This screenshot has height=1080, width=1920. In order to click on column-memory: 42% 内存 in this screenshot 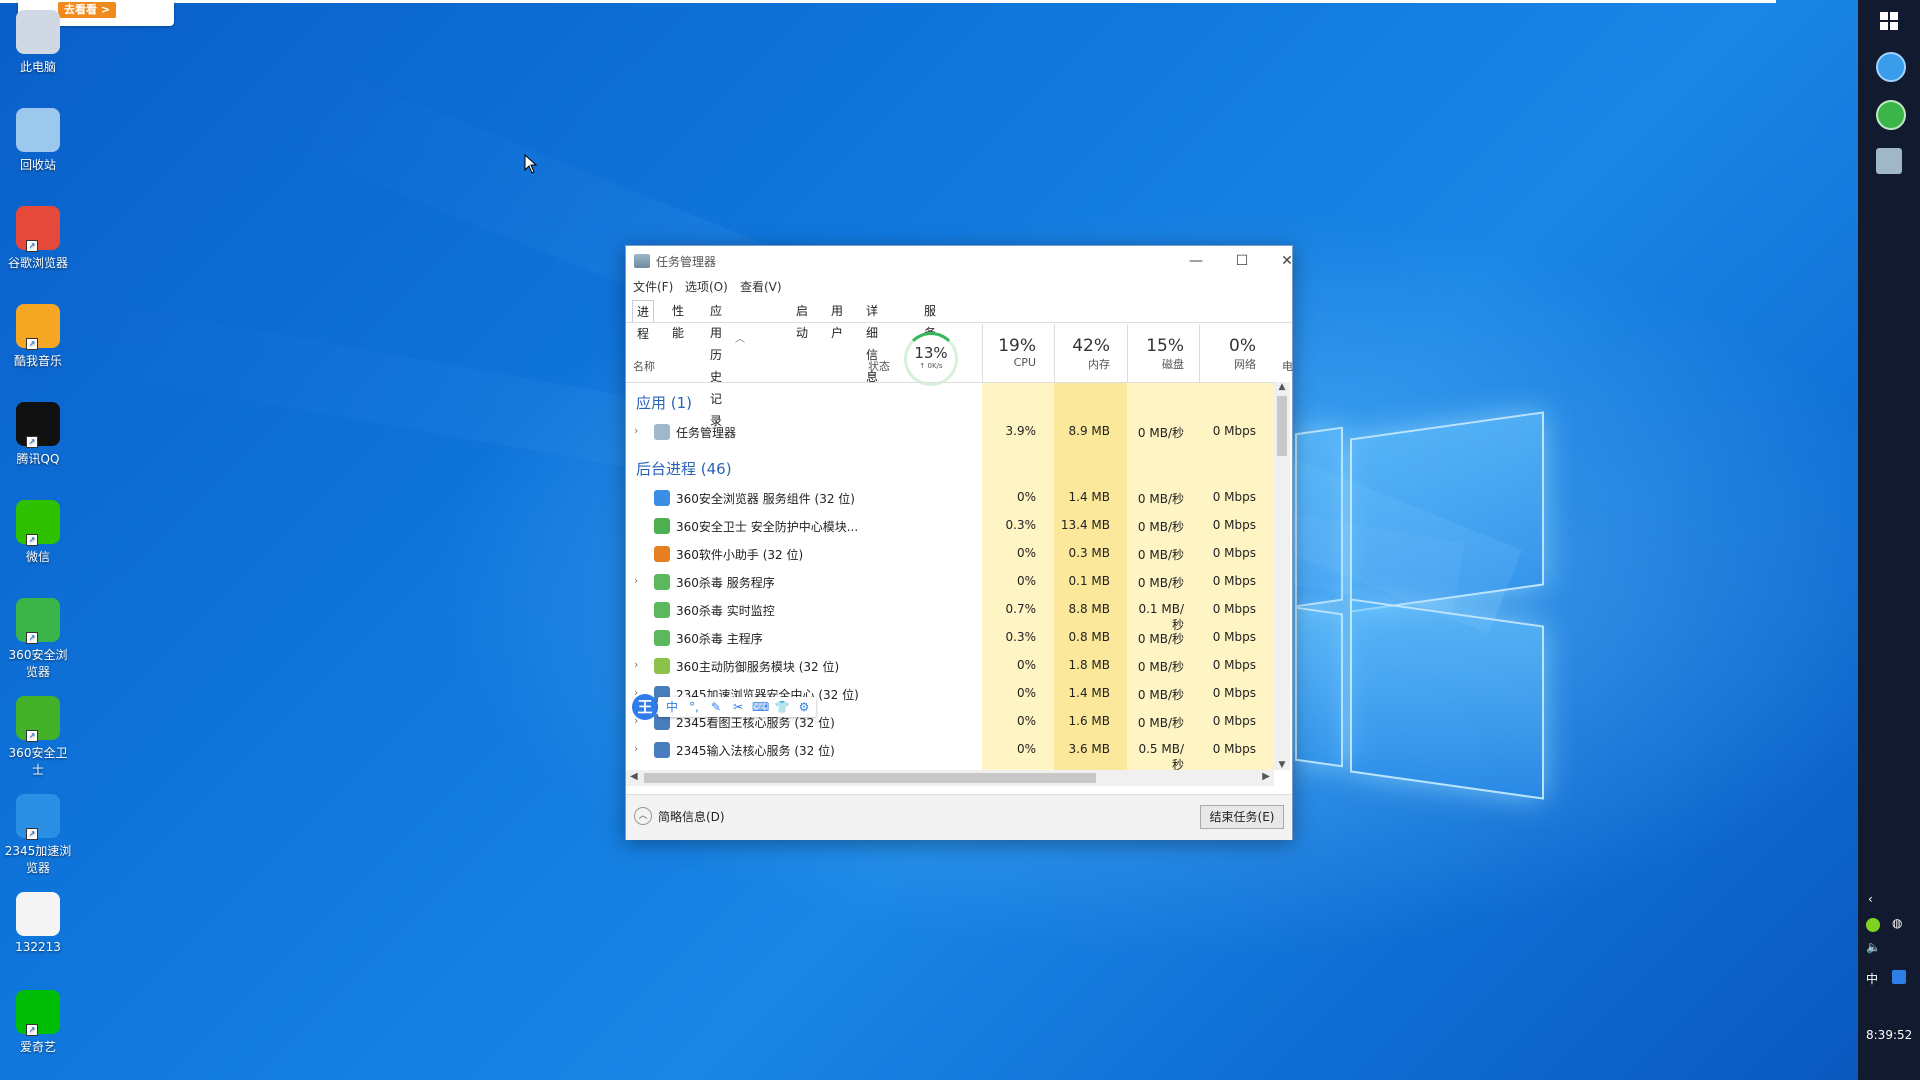, I will do `click(1082, 354)`.